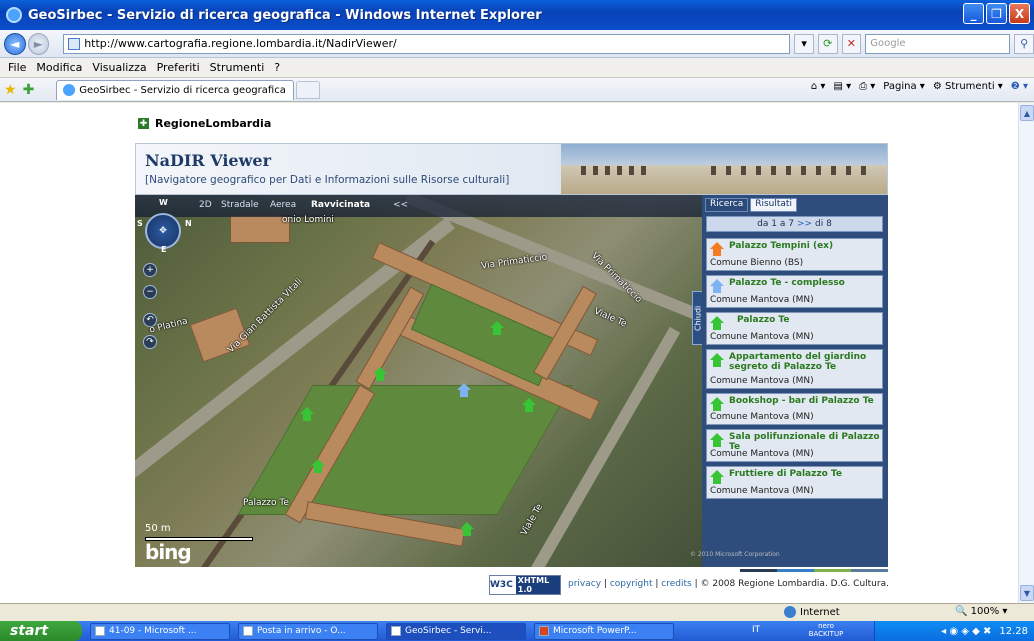 The height and width of the screenshot is (641, 1034). Describe the element at coordinates (178, 67) in the screenshot. I see `menu-preferiti: Preferiti` at that location.